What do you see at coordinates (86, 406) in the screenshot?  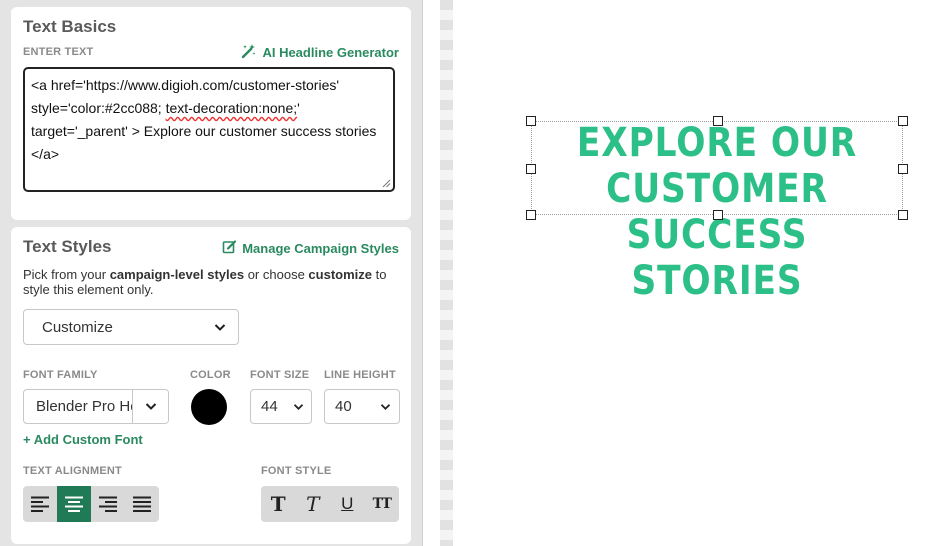 I see `font-family-value: Blender Pro Heavy` at bounding box center [86, 406].